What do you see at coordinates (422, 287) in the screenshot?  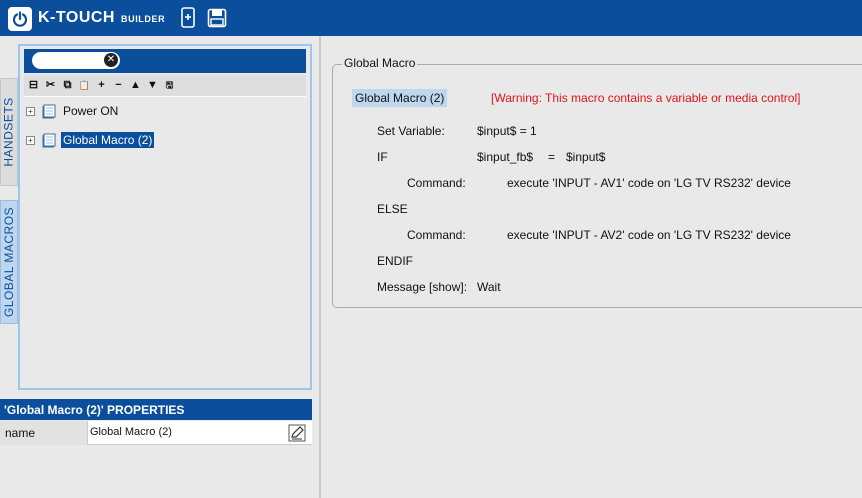 I see `message-label: Message [show]:` at bounding box center [422, 287].